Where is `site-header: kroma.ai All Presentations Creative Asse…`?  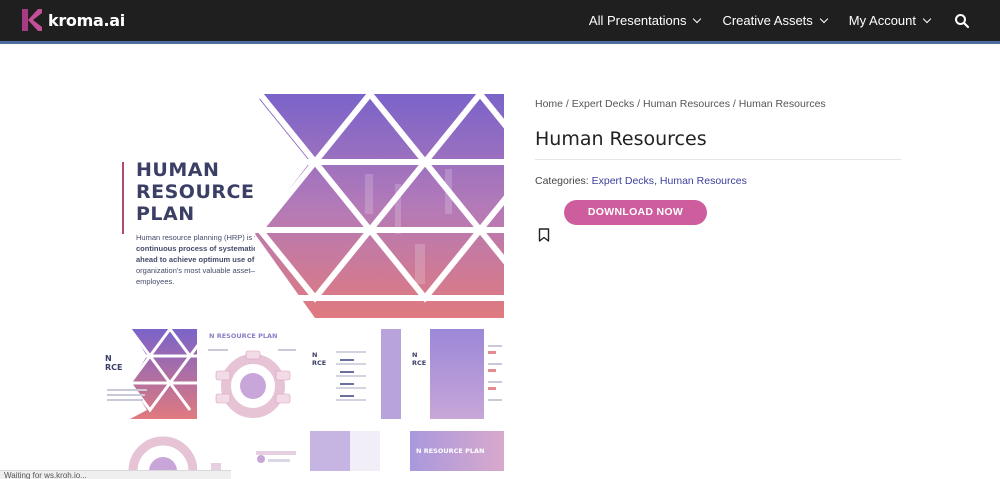
site-header: kroma.ai All Presentations Creative Asse… is located at coordinates (500, 22).